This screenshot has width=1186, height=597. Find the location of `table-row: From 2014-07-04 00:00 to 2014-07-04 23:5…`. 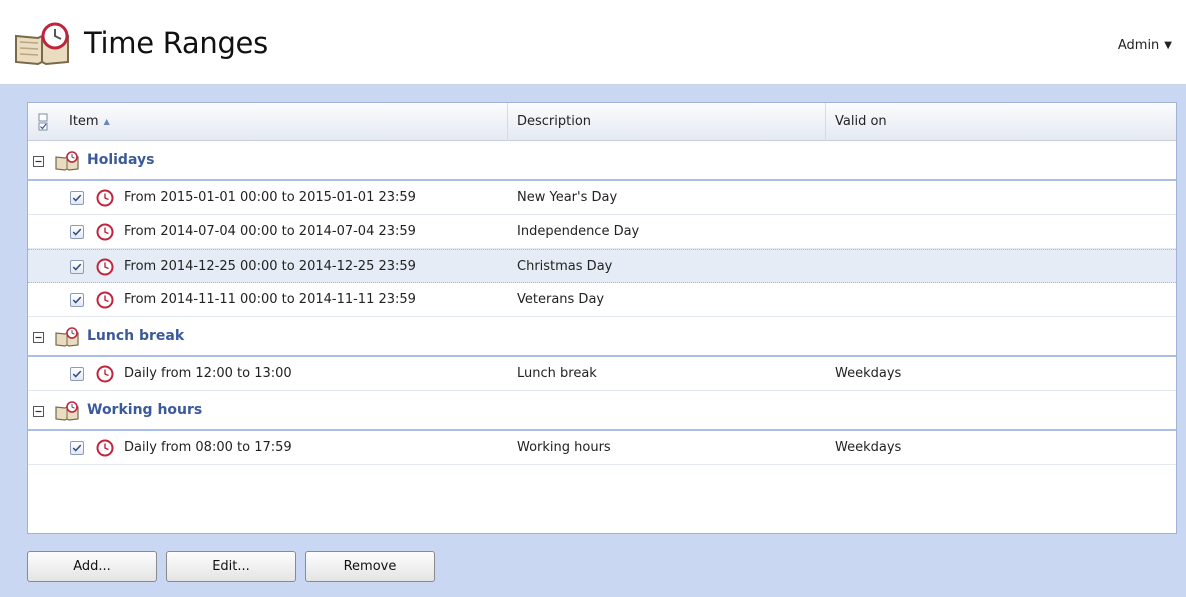

table-row: From 2014-07-04 00:00 to 2014-07-04 23:5… is located at coordinates (602, 232).